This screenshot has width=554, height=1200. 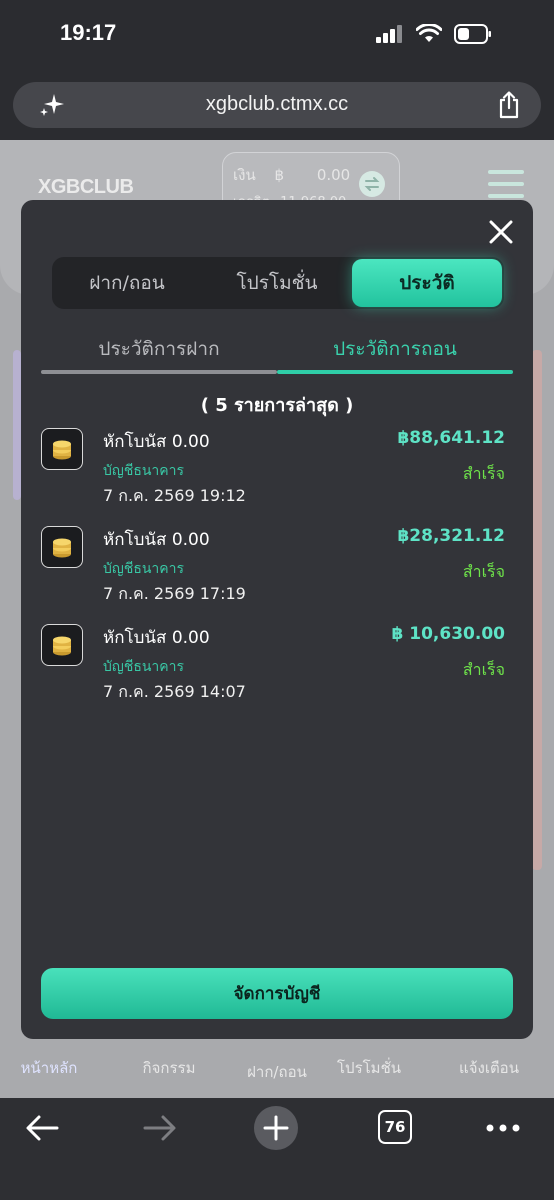 I want to click on share-icon, so click(x=509, y=105).